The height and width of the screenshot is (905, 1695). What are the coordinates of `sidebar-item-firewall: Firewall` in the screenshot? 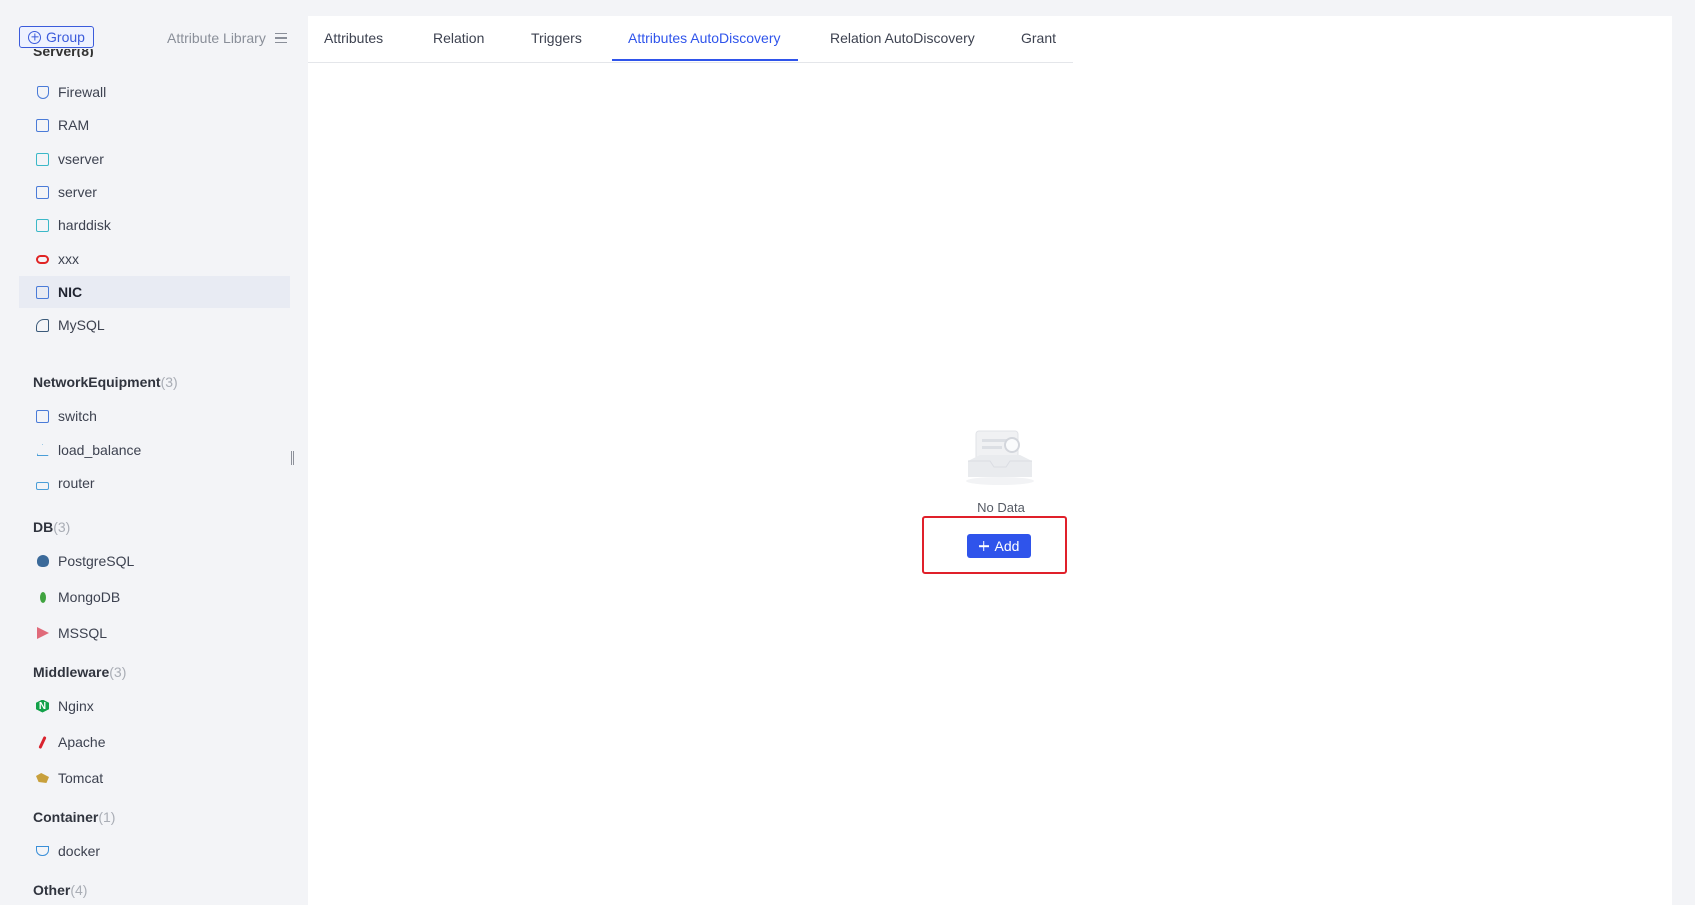 It's located at (154, 92).